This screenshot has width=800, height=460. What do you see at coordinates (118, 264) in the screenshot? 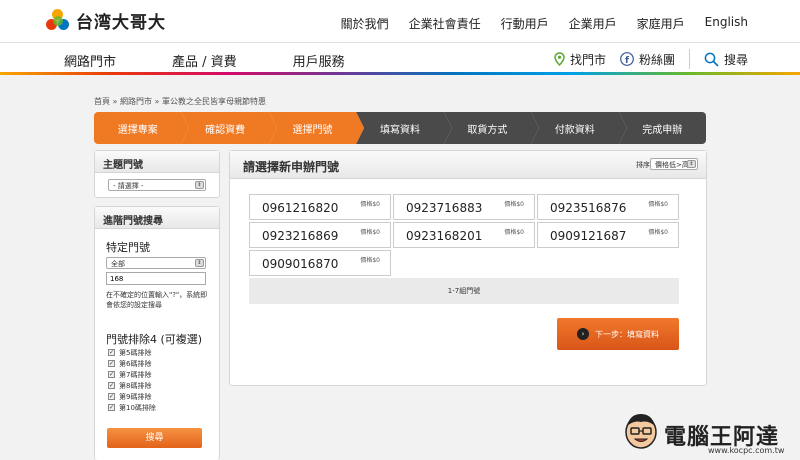
I see `specific-select-value: 全部` at bounding box center [118, 264].